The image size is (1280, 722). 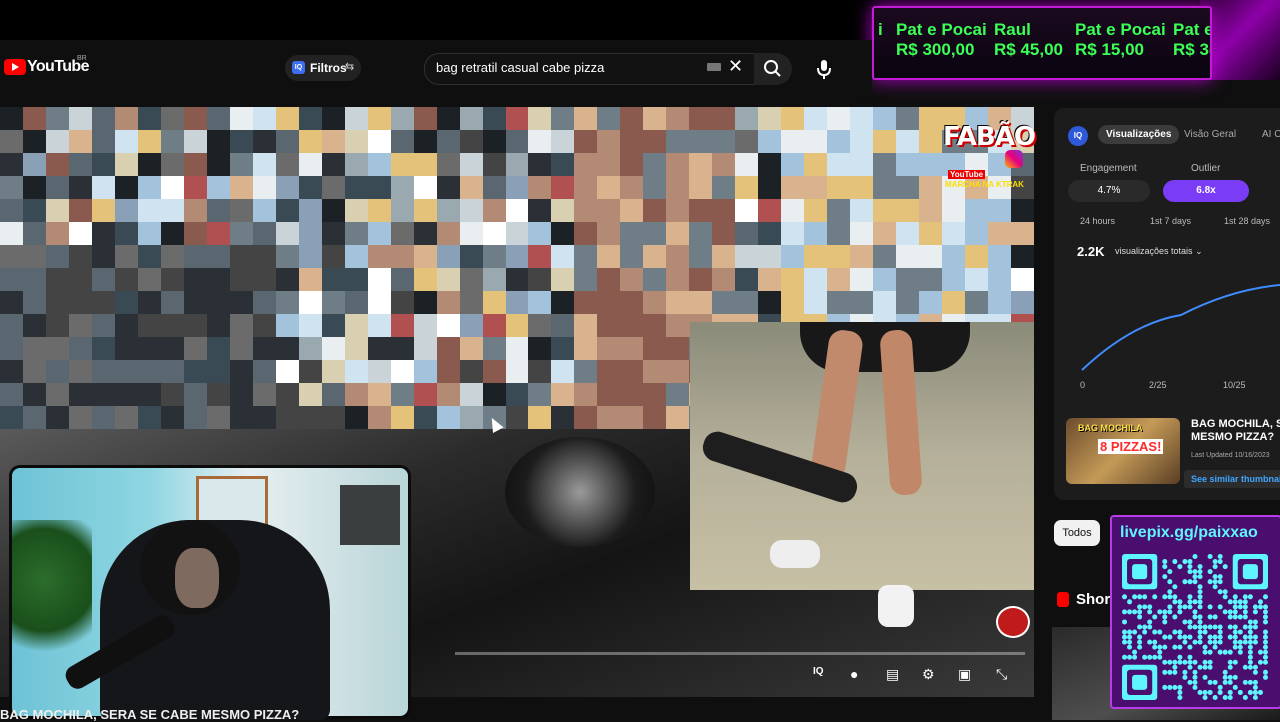 What do you see at coordinates (1159, 251) in the screenshot?
I see `metric-dropdown: visualizações totais ⌄` at bounding box center [1159, 251].